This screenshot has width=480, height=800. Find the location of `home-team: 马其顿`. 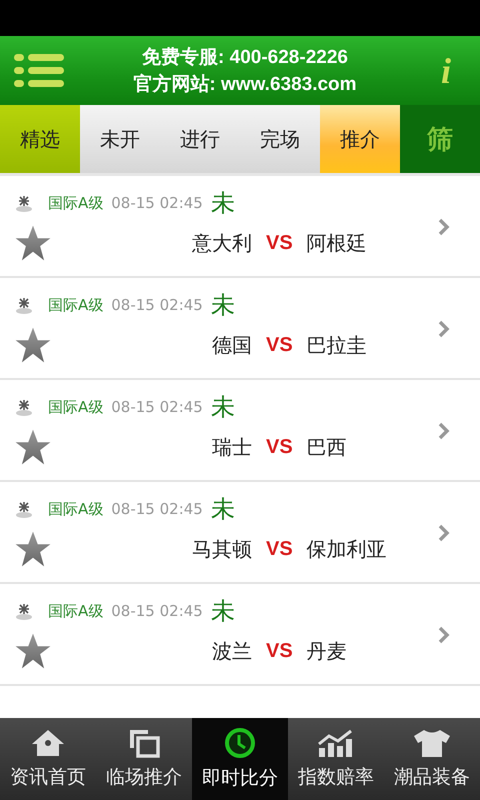

home-team: 马其顿 is located at coordinates (221, 549).